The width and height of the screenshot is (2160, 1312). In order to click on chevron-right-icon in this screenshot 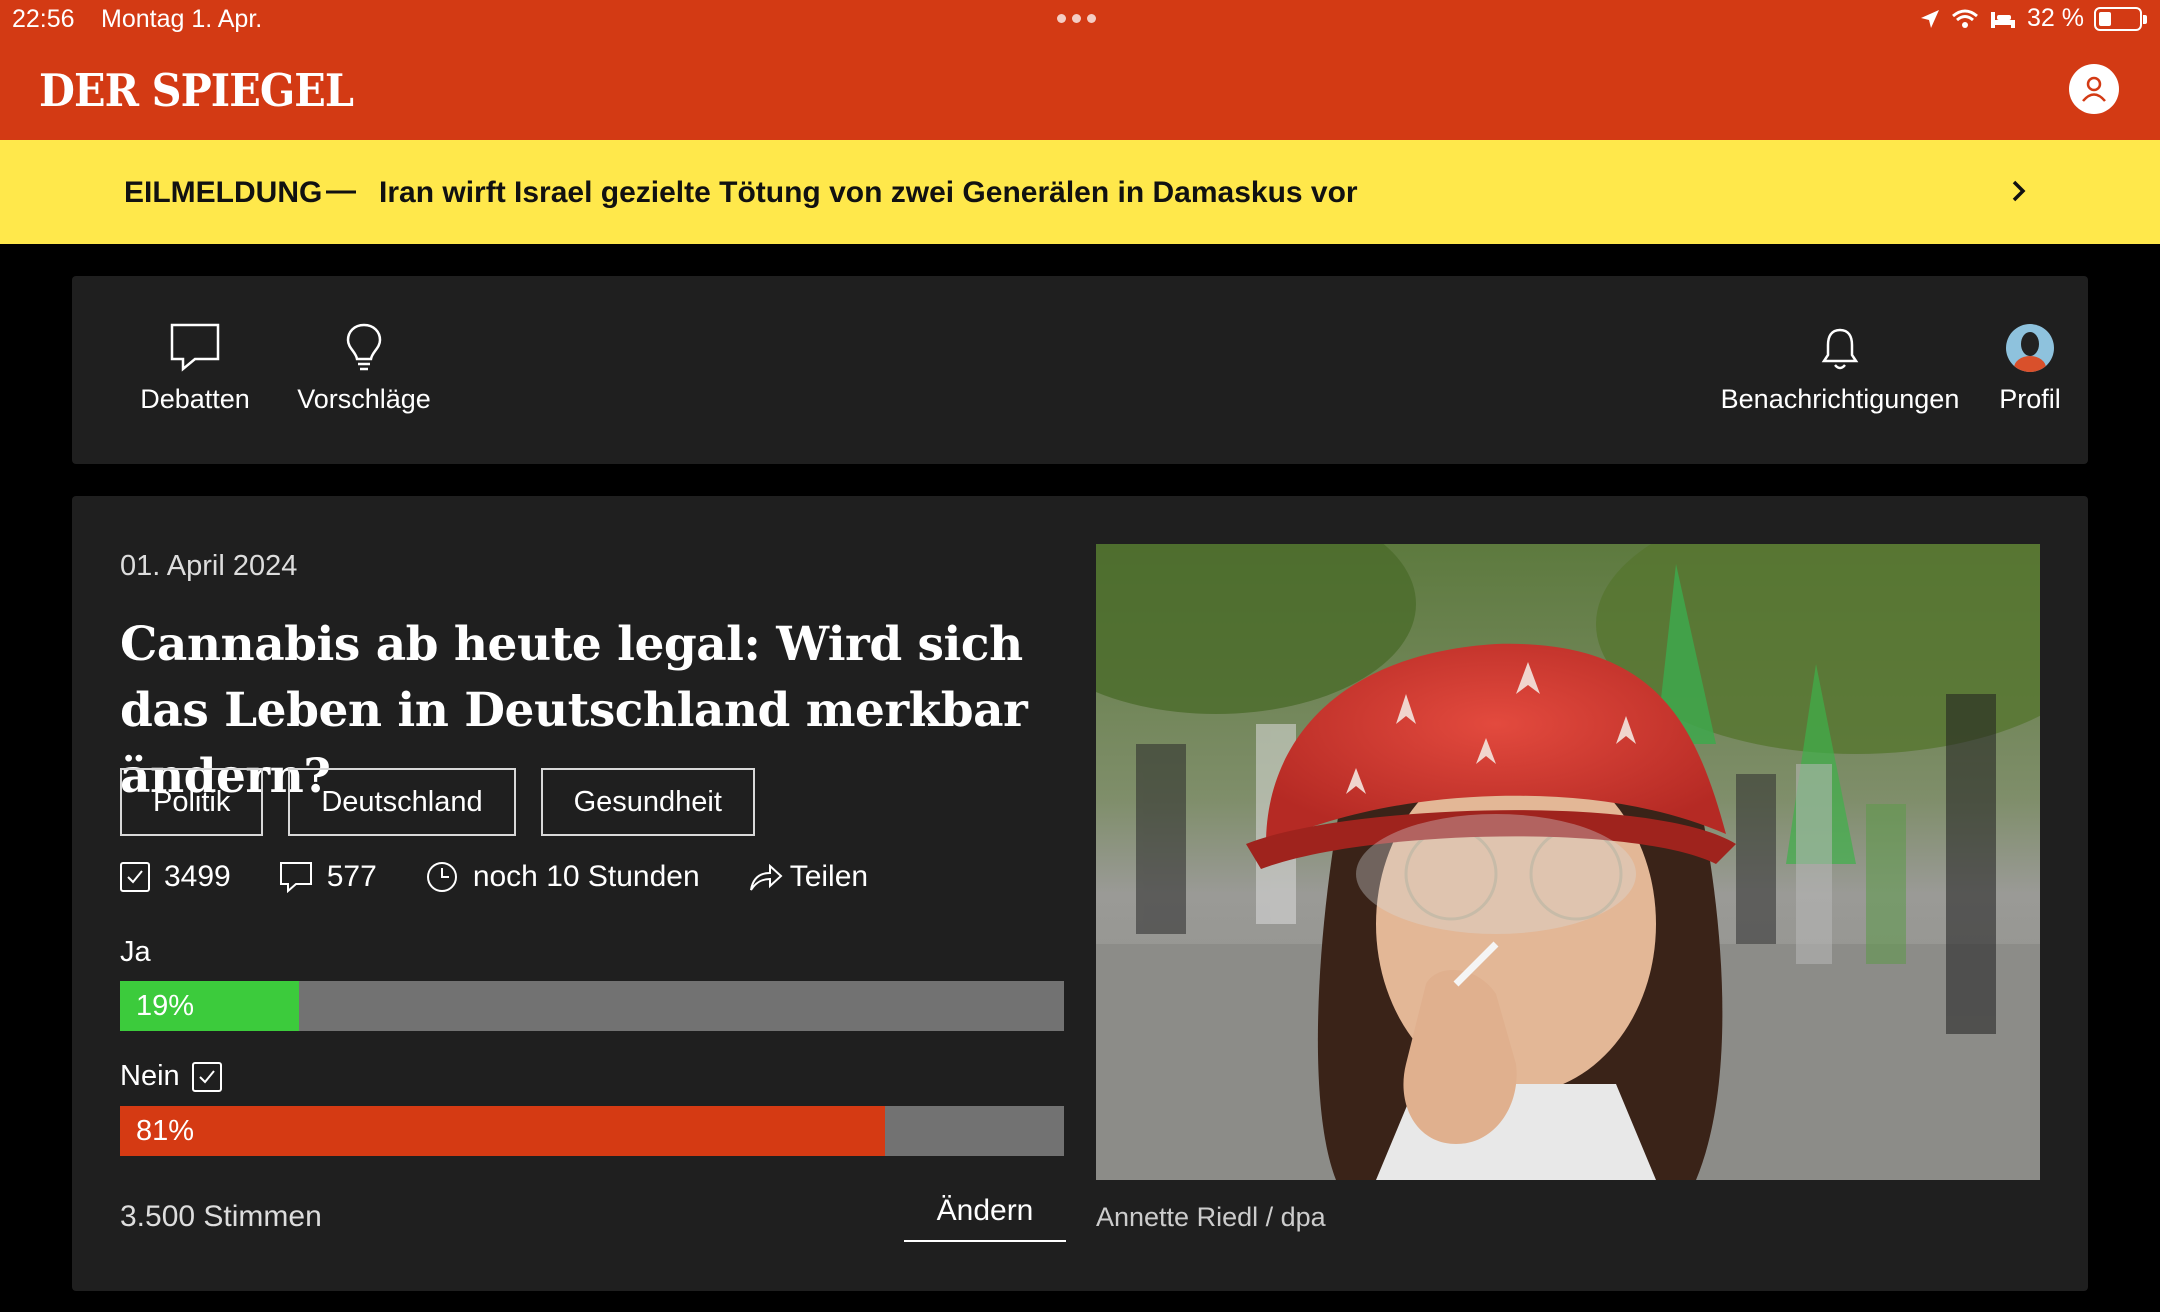, I will do `click(2019, 191)`.